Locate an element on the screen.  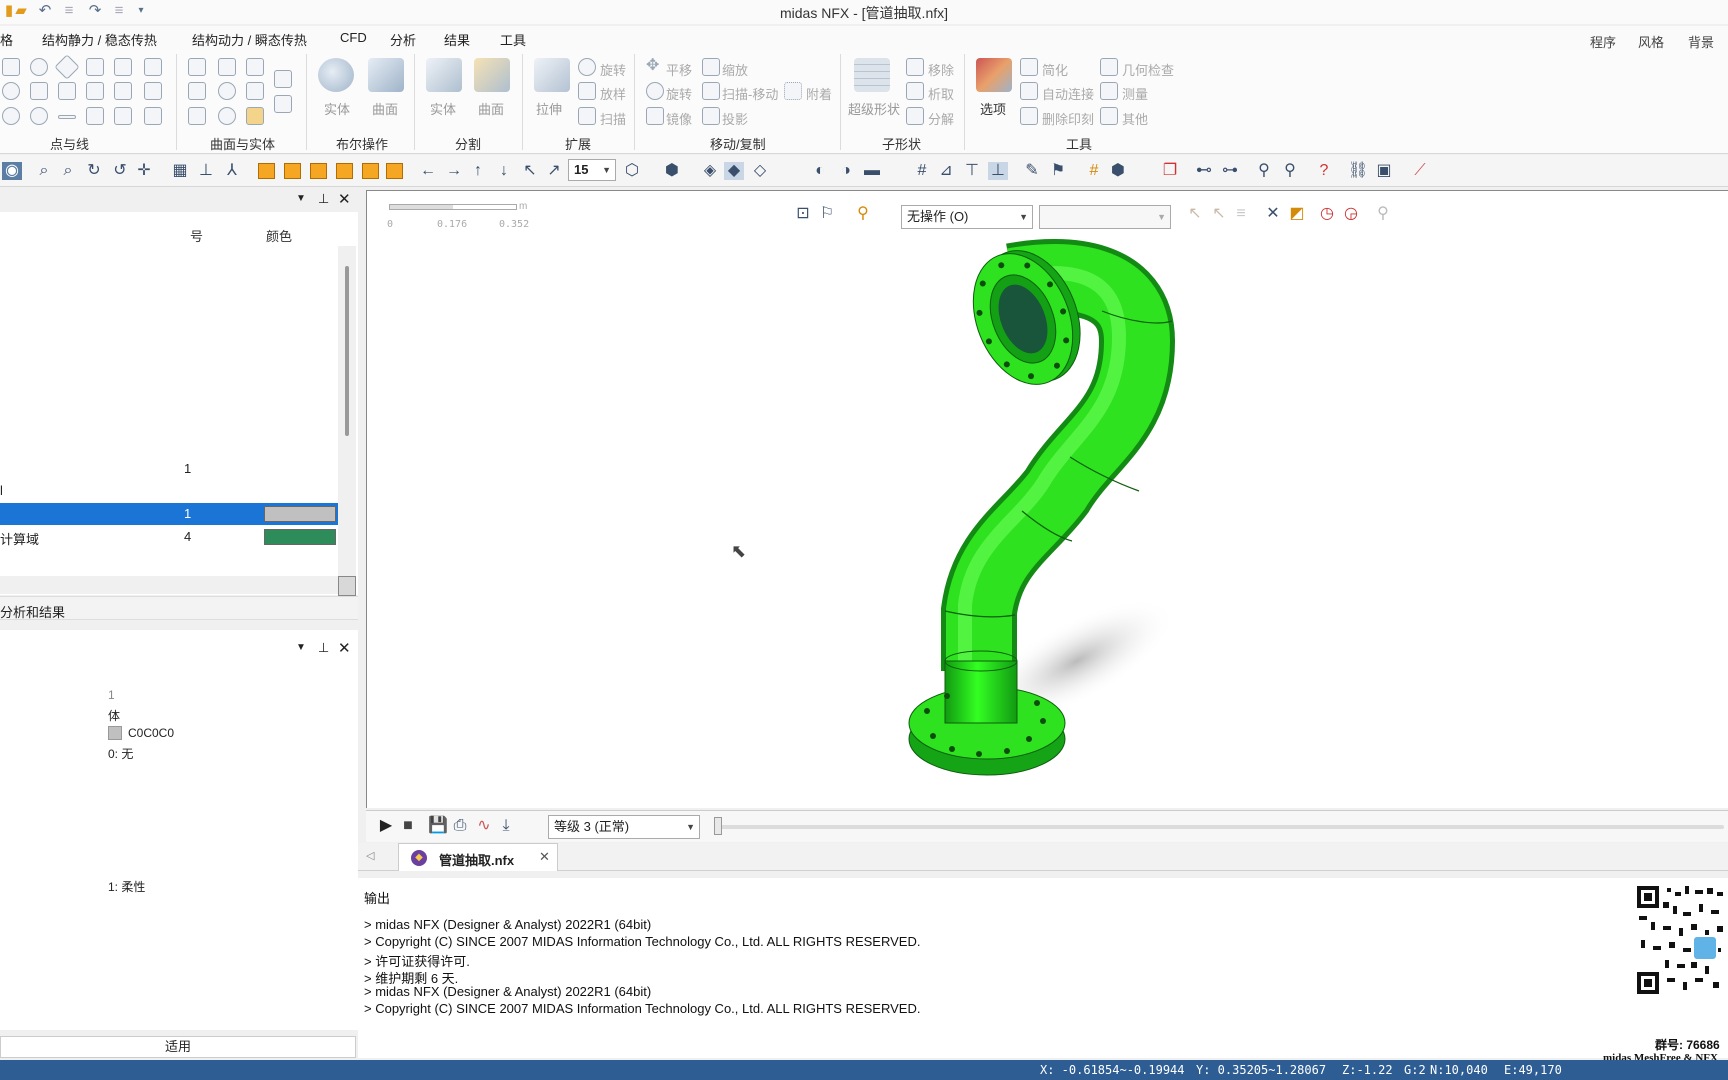
arrow-left-icon: ← is located at coordinates (428, 171).